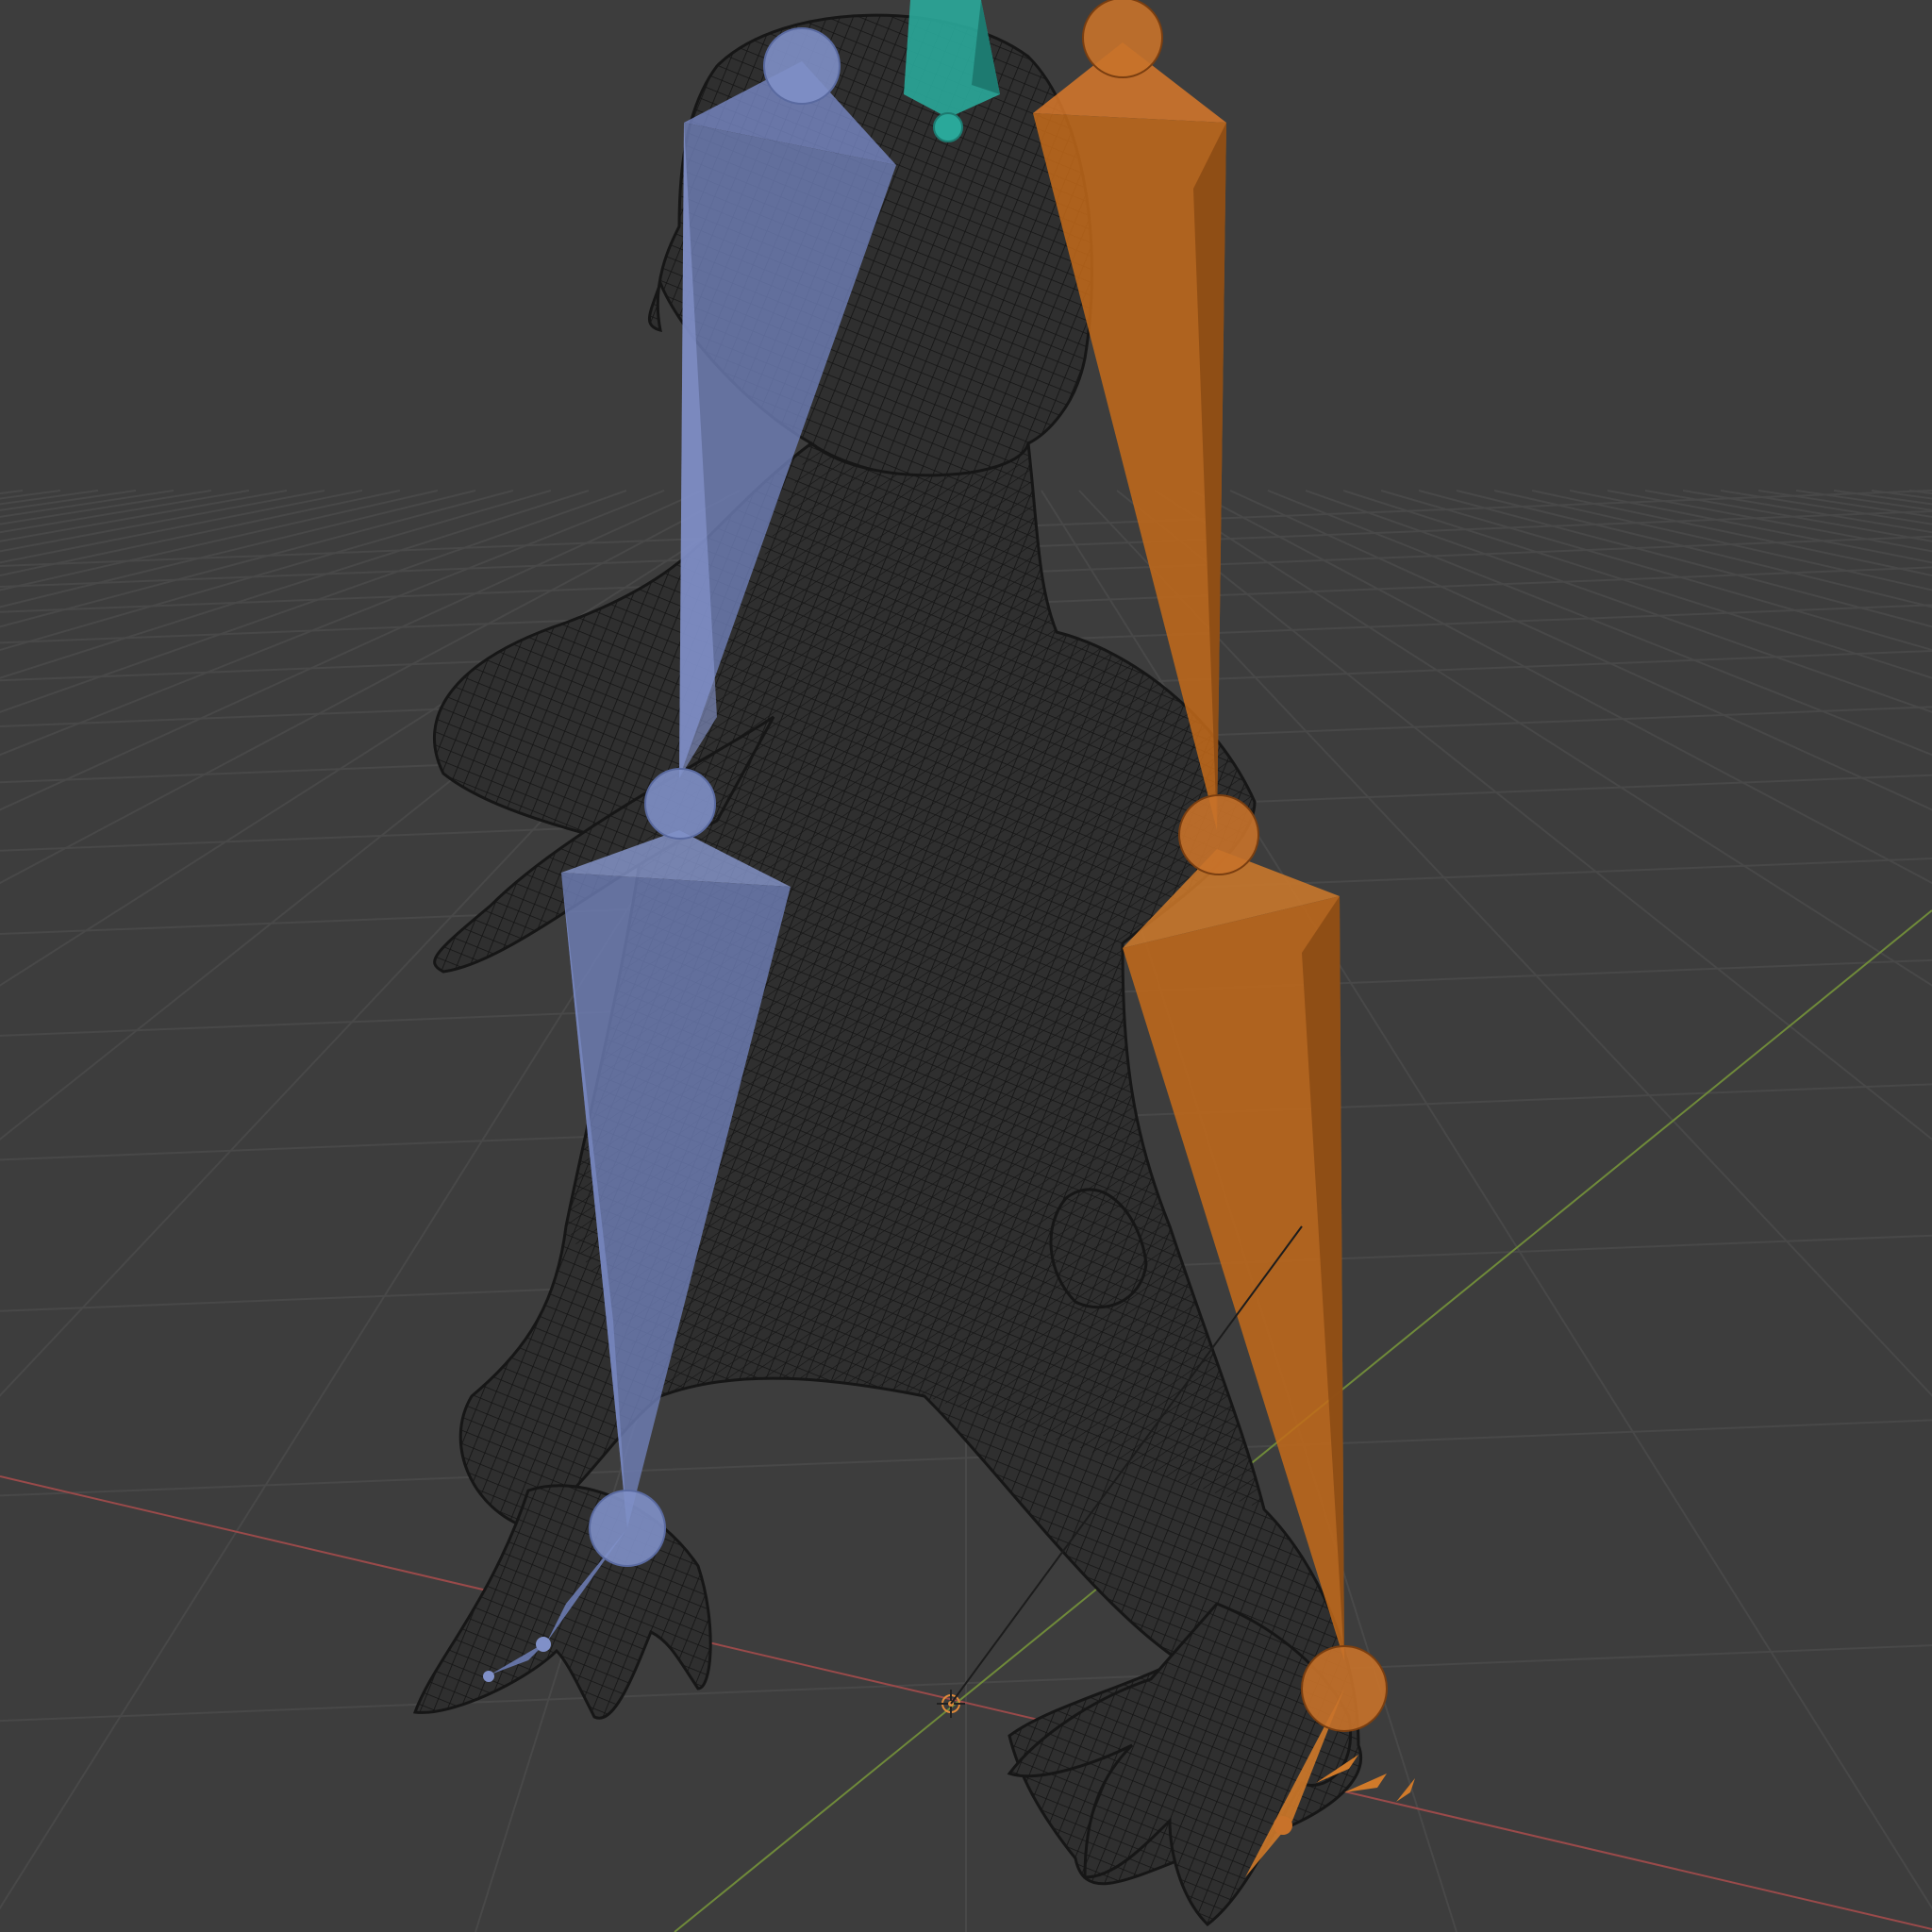 This screenshot has width=1932, height=1932. Describe the element at coordinates (1123, 39) in the screenshot. I see `joint-right-hip` at that location.